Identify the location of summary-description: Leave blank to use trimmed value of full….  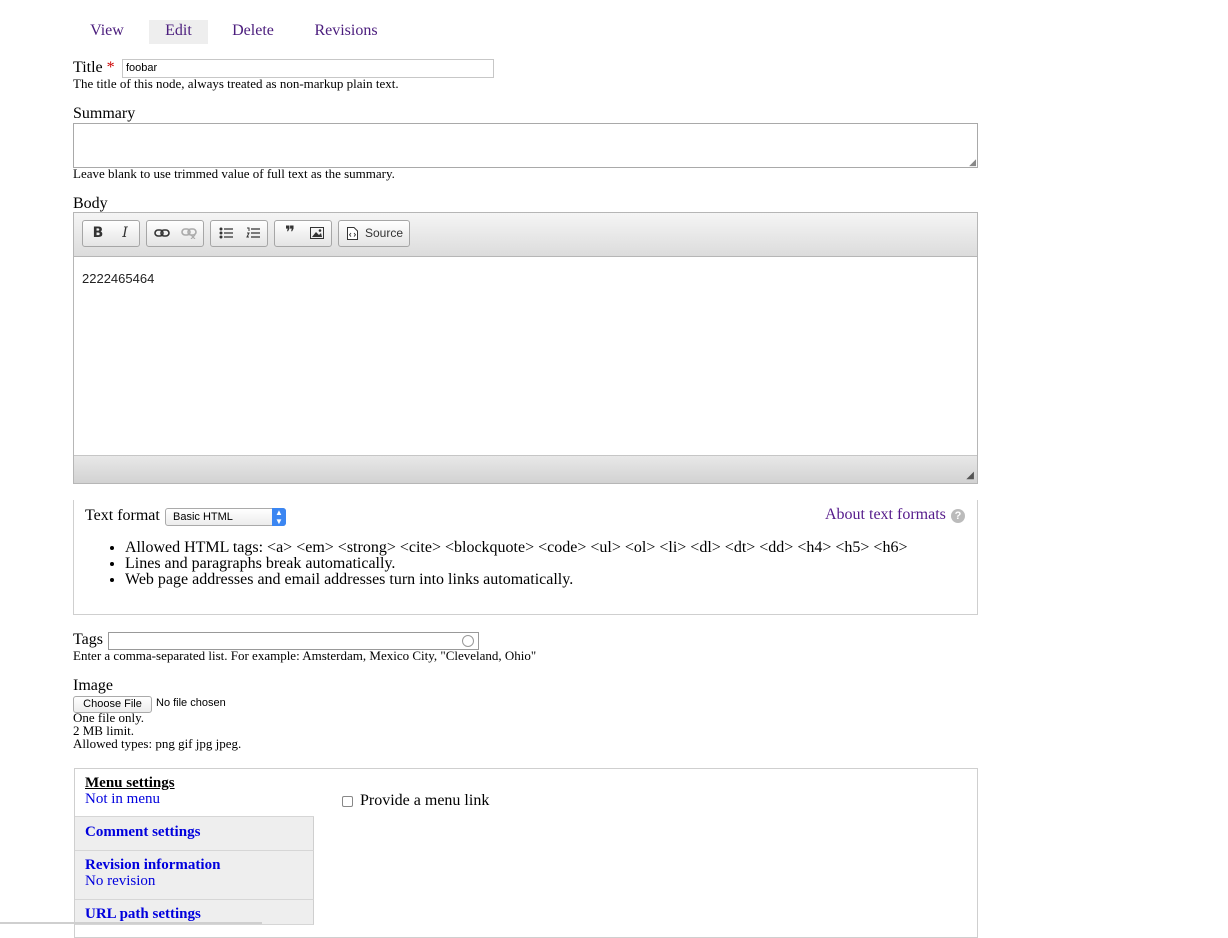
(234, 173).